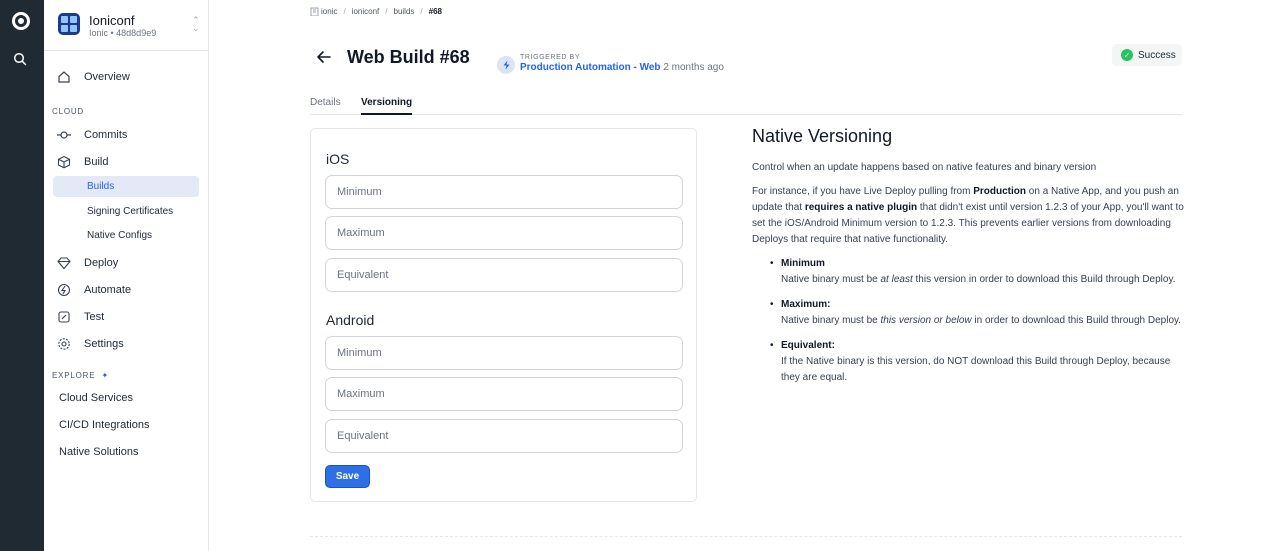 This screenshot has width=1280, height=551. What do you see at coordinates (105, 375) in the screenshot?
I see `sparkle-icon: ✦` at bounding box center [105, 375].